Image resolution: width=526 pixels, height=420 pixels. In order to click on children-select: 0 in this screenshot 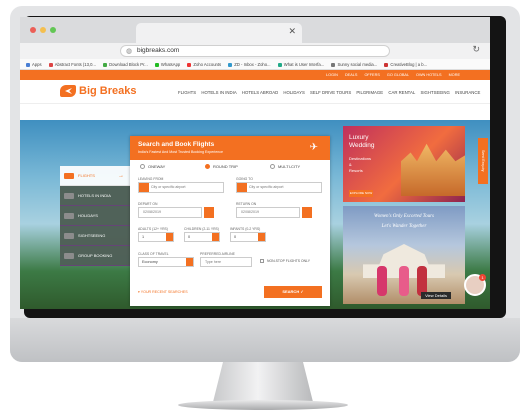, I will do `click(202, 237)`.